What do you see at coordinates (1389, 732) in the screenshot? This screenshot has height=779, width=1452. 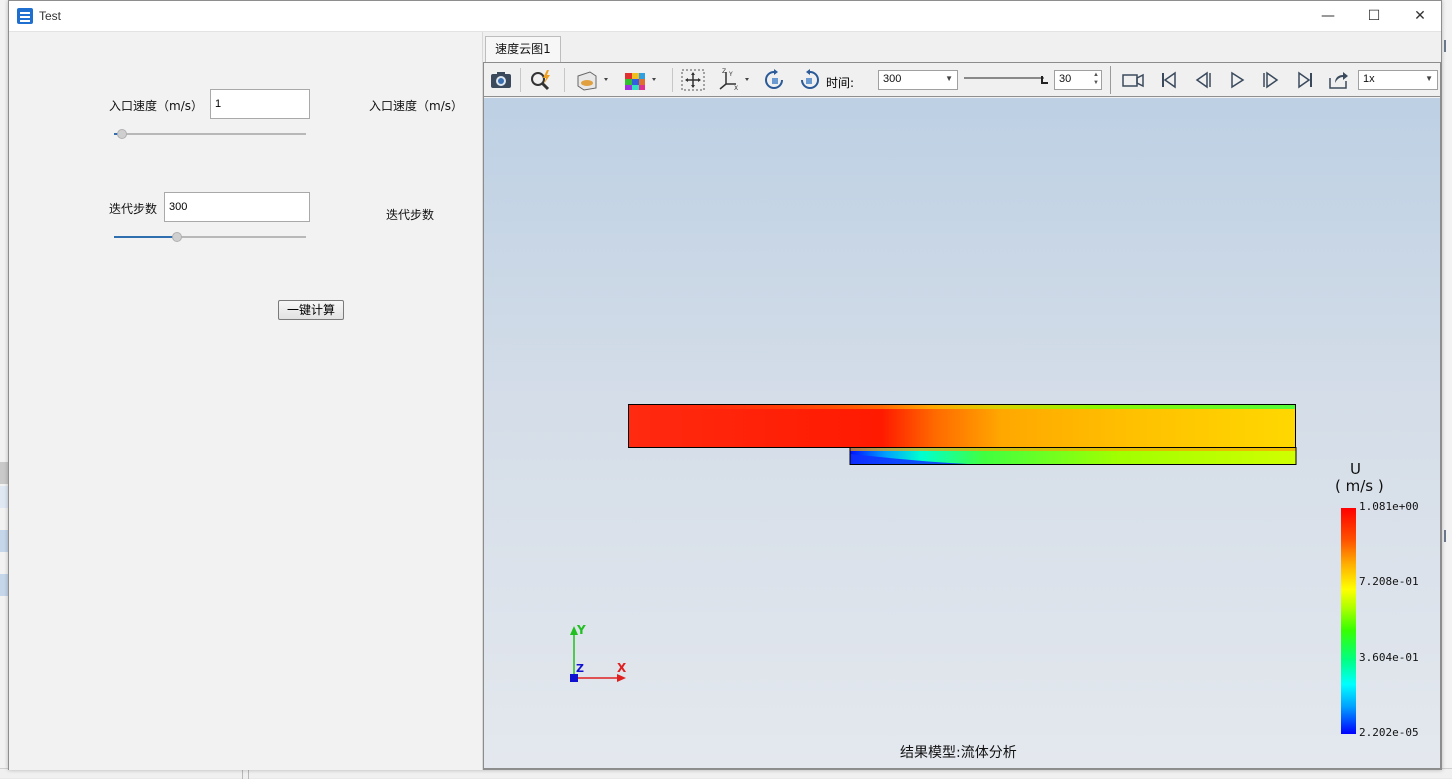 I see `legend-tick-min: 2.202e-05` at bounding box center [1389, 732].